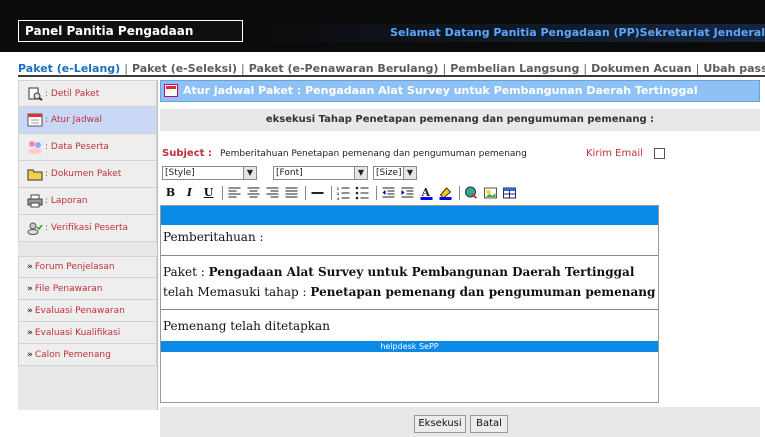 The height and width of the screenshot is (437, 765). I want to click on kirim-email-checkbox, so click(659, 153).